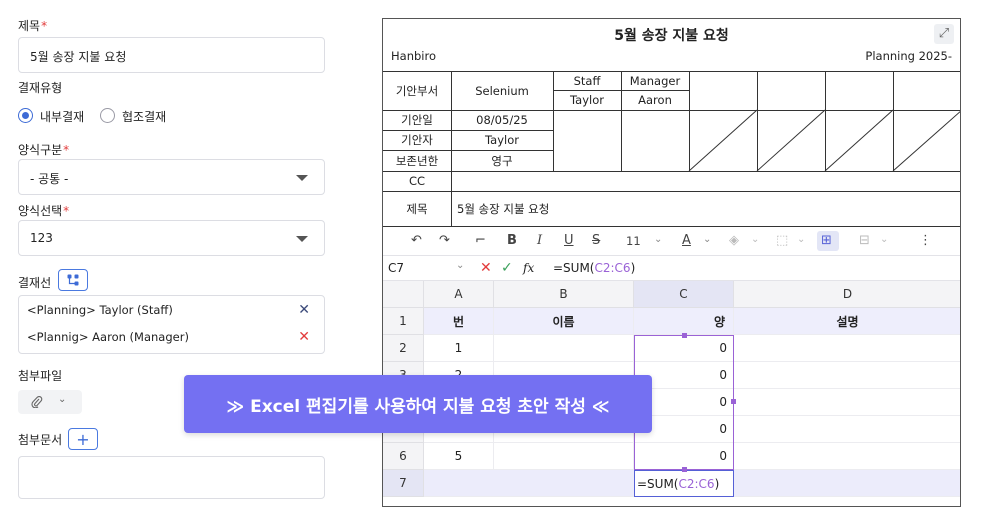  What do you see at coordinates (512, 240) in the screenshot?
I see `bold-icon: B` at bounding box center [512, 240].